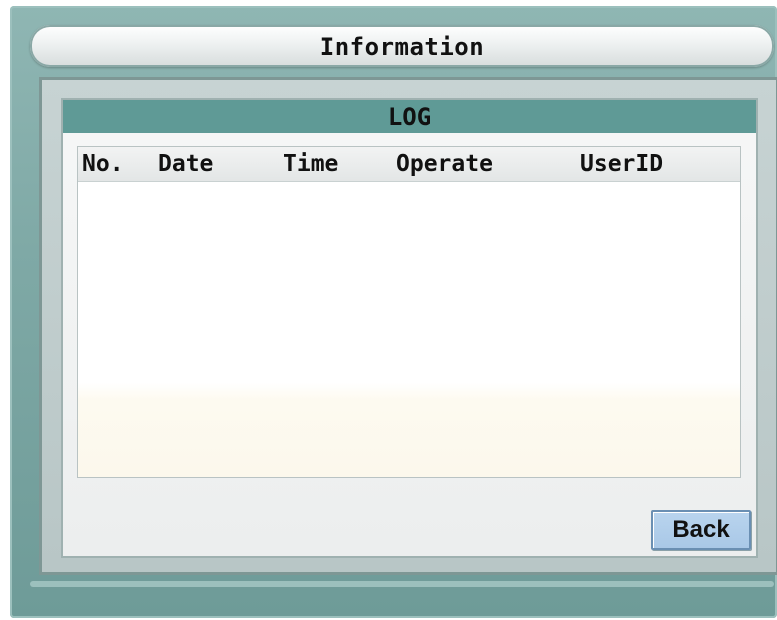 This screenshot has height=620, width=777. Describe the element at coordinates (186, 164) in the screenshot. I see `column-header-date: Date` at that location.